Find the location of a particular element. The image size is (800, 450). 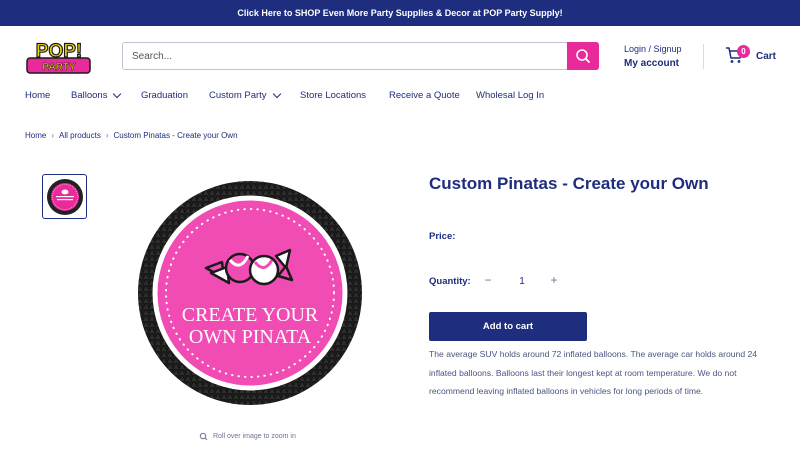

add-to-cart-button: Add to cart is located at coordinates (508, 326).